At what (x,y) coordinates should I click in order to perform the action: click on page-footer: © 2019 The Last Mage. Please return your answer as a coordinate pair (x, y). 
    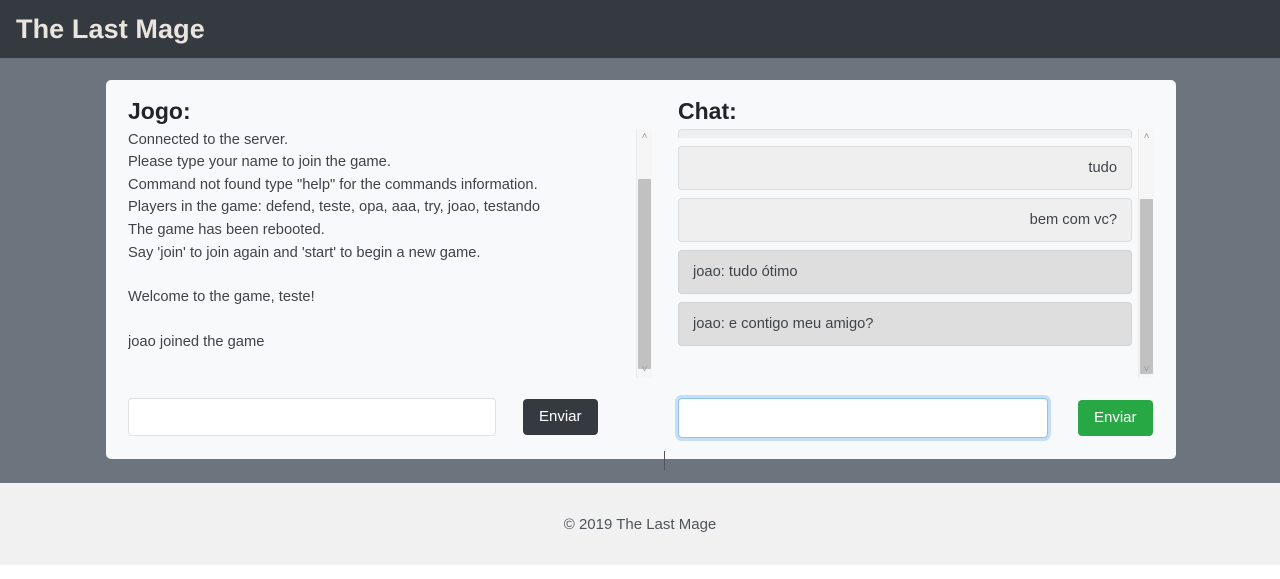
    Looking at the image, I should click on (640, 524).